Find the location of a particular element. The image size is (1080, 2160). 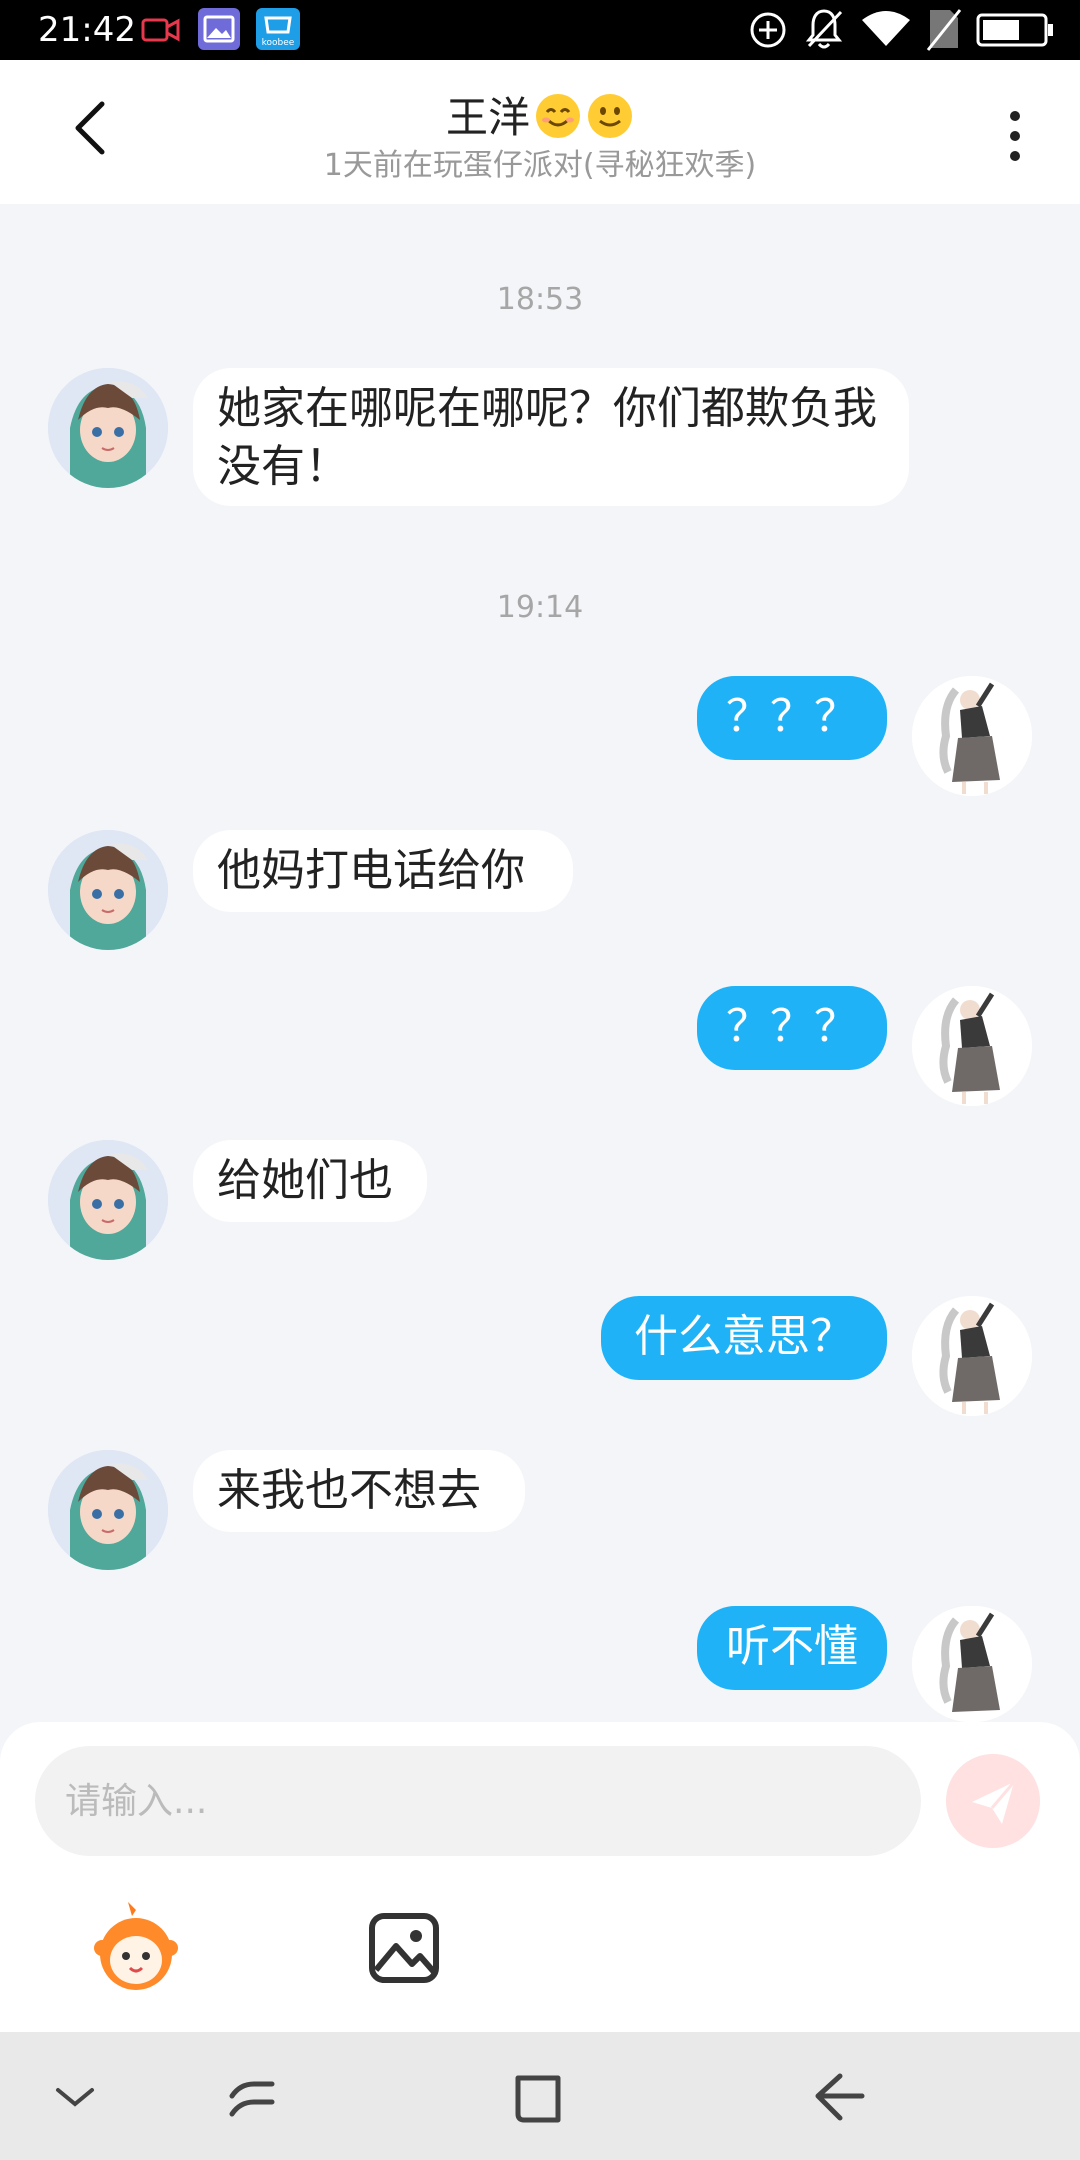

bell-off-icon is located at coordinates (824, 29).